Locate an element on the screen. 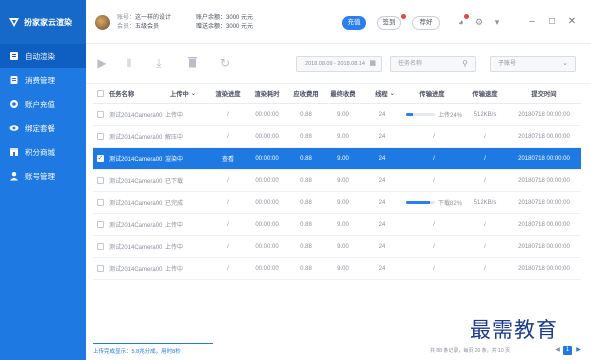 This screenshot has width=591, height=360. date-range-picker: 2018.08.09 - 2018.08.14 ▦ is located at coordinates (339, 64).